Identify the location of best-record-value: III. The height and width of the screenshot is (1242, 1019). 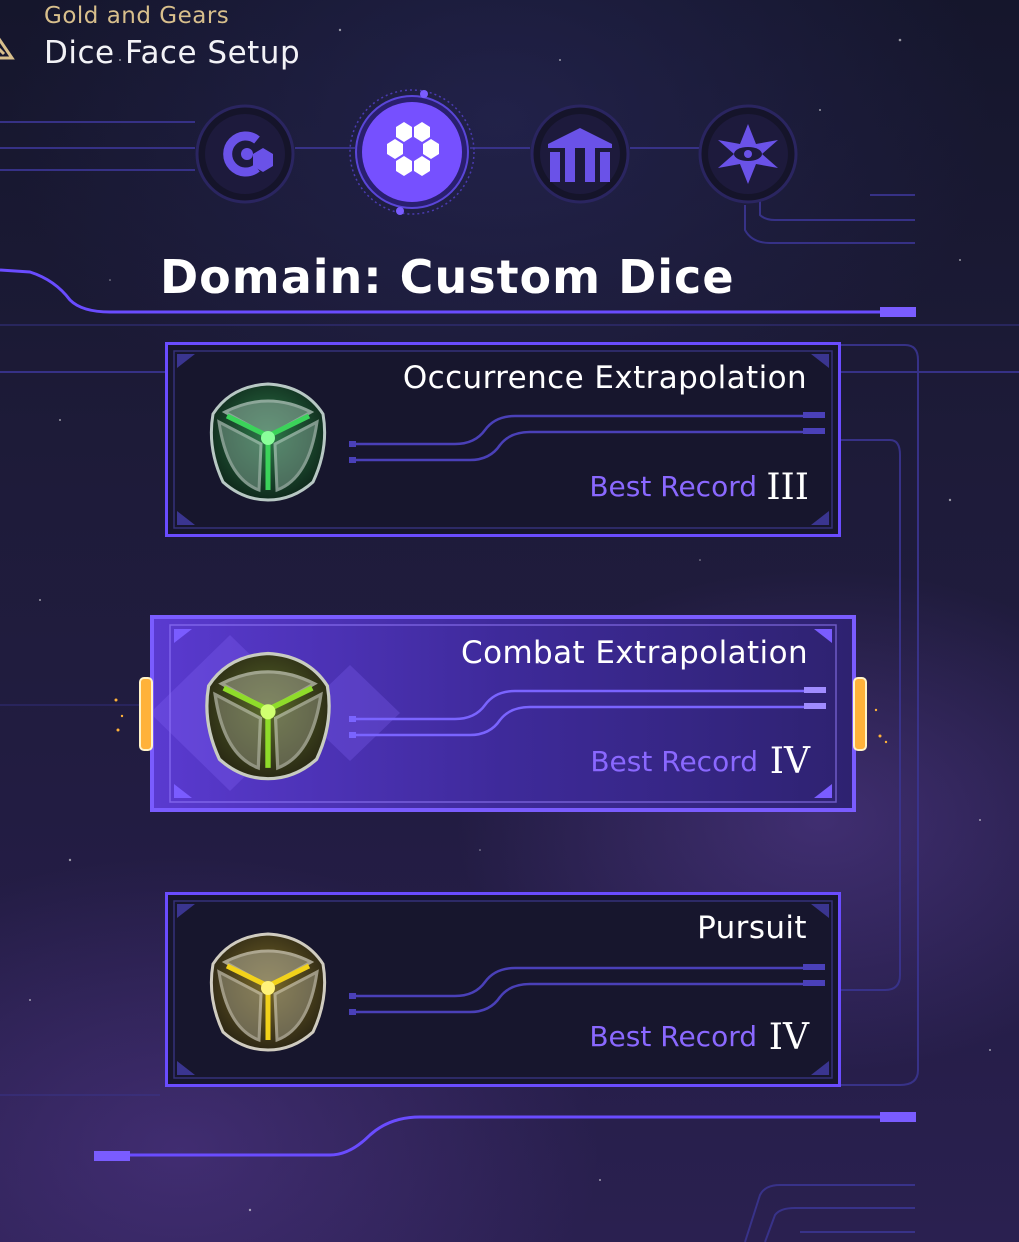
(787, 487).